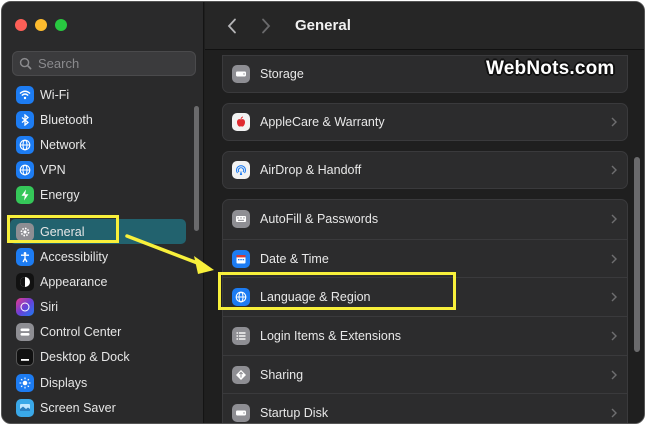 The image size is (646, 425). Describe the element at coordinates (81, 332) in the screenshot. I see `sidebar-item-label: Control Center` at that location.